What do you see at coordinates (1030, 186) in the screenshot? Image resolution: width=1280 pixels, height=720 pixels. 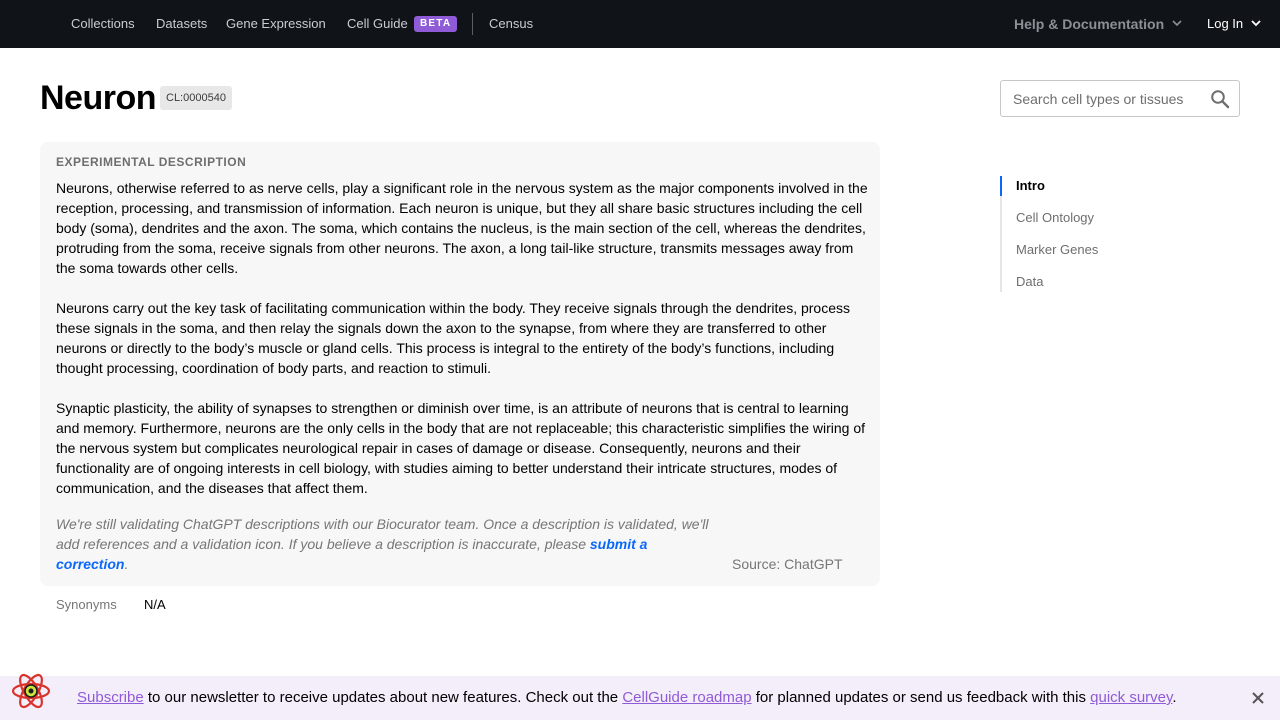 I see `toc-item-intro: Intro` at bounding box center [1030, 186].